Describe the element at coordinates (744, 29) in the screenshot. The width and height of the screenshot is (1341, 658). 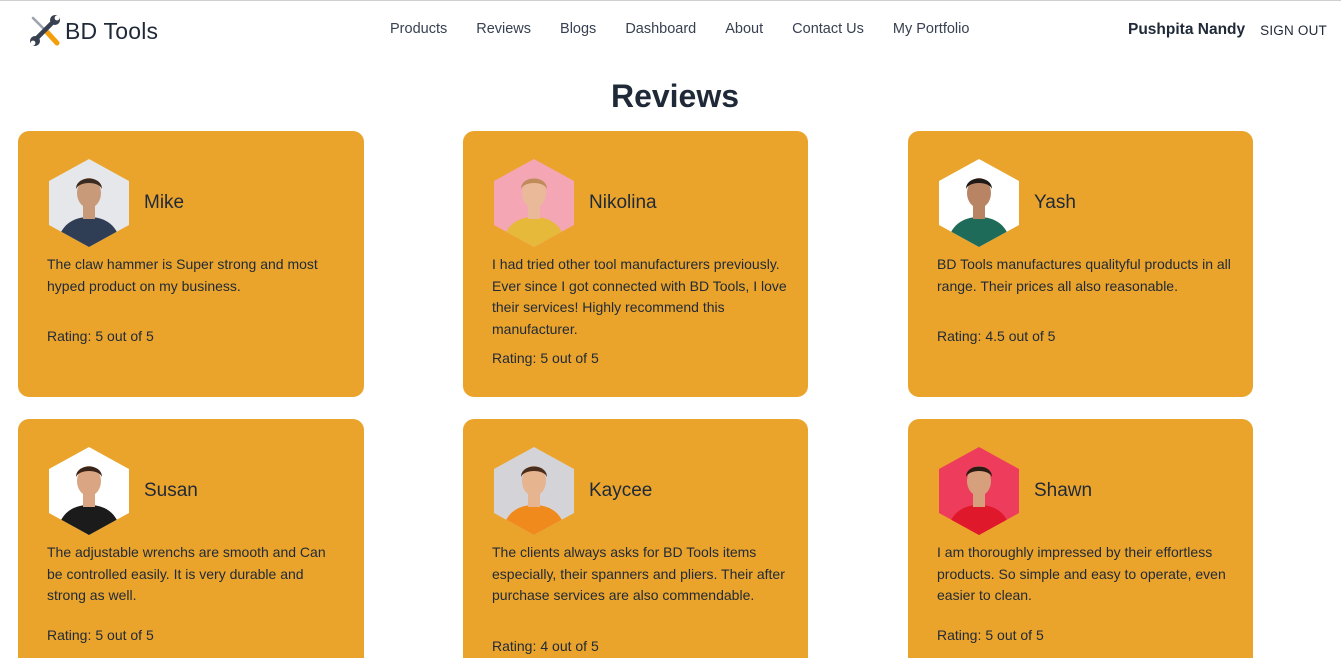
I see `nav-link-about: About` at that location.